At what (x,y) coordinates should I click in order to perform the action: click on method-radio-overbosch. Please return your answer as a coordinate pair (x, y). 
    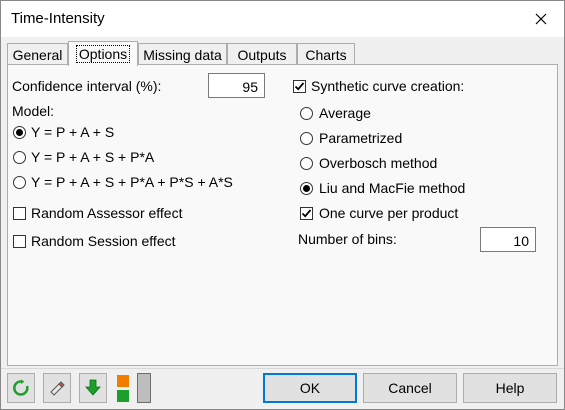
    Looking at the image, I should click on (306, 163).